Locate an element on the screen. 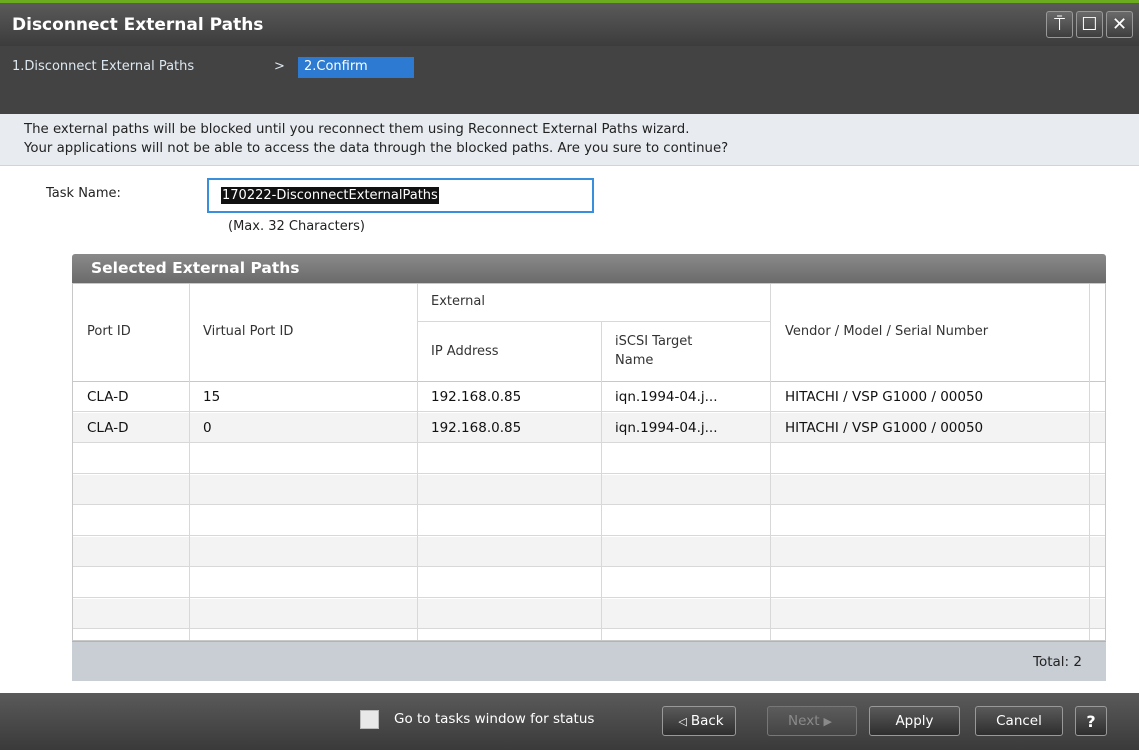 The height and width of the screenshot is (750, 1139). table-footer: Total: 2 is located at coordinates (589, 661).